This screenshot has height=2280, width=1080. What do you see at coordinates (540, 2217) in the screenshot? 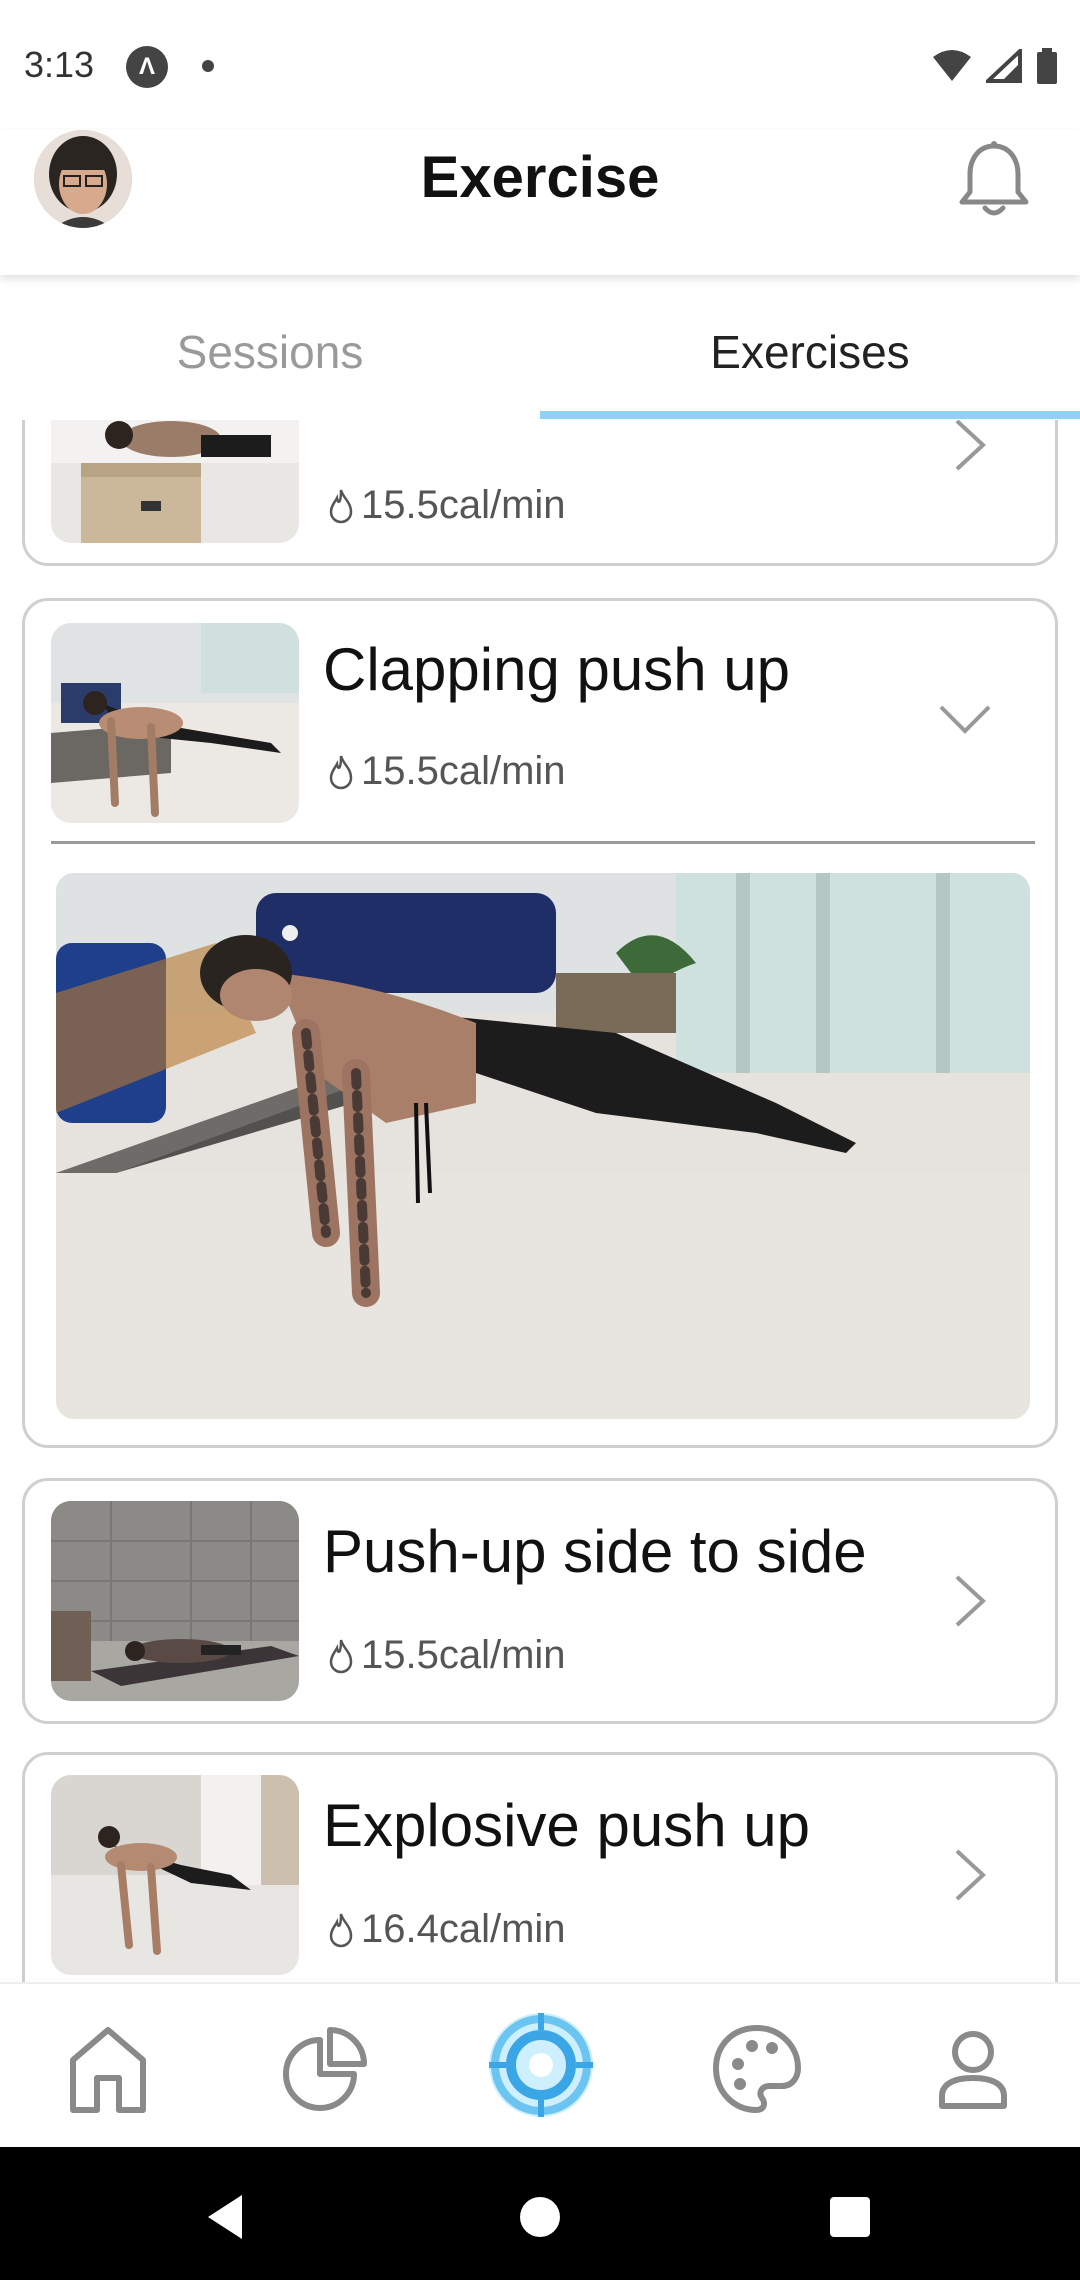
I see `home-button-icon` at bounding box center [540, 2217].